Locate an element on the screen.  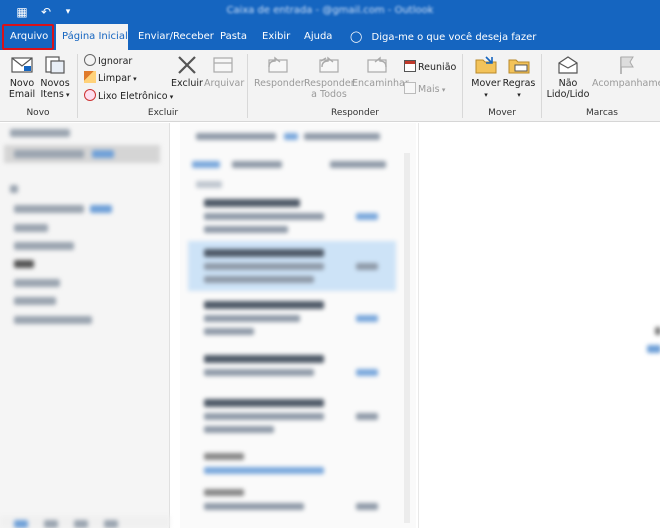
archive-icon is located at coordinates (223, 65).